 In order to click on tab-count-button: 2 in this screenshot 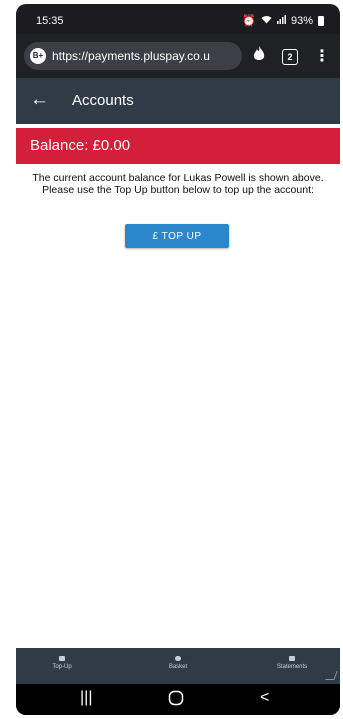, I will do `click(290, 56)`.